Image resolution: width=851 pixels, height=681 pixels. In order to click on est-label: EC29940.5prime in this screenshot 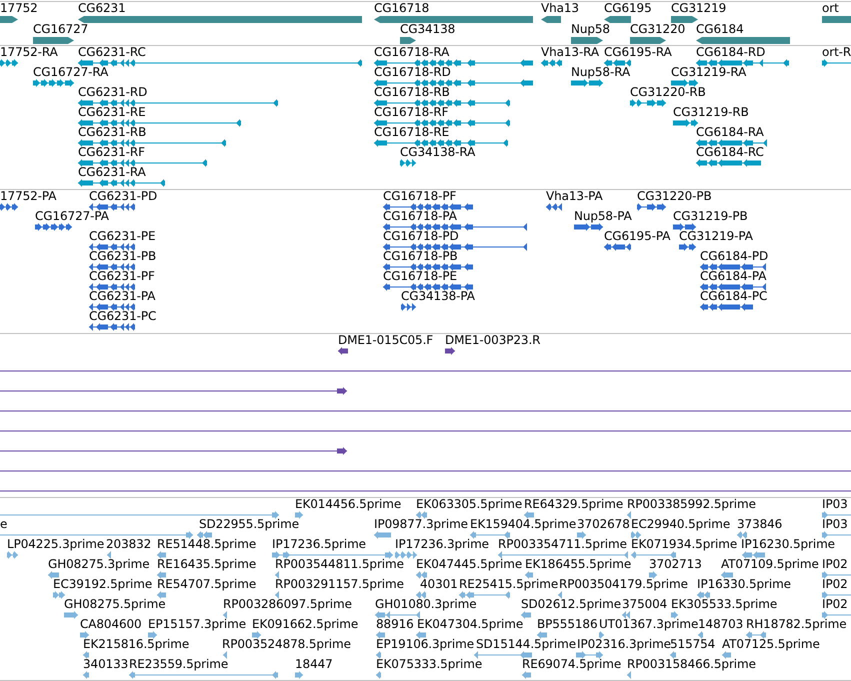, I will do `click(680, 524)`.